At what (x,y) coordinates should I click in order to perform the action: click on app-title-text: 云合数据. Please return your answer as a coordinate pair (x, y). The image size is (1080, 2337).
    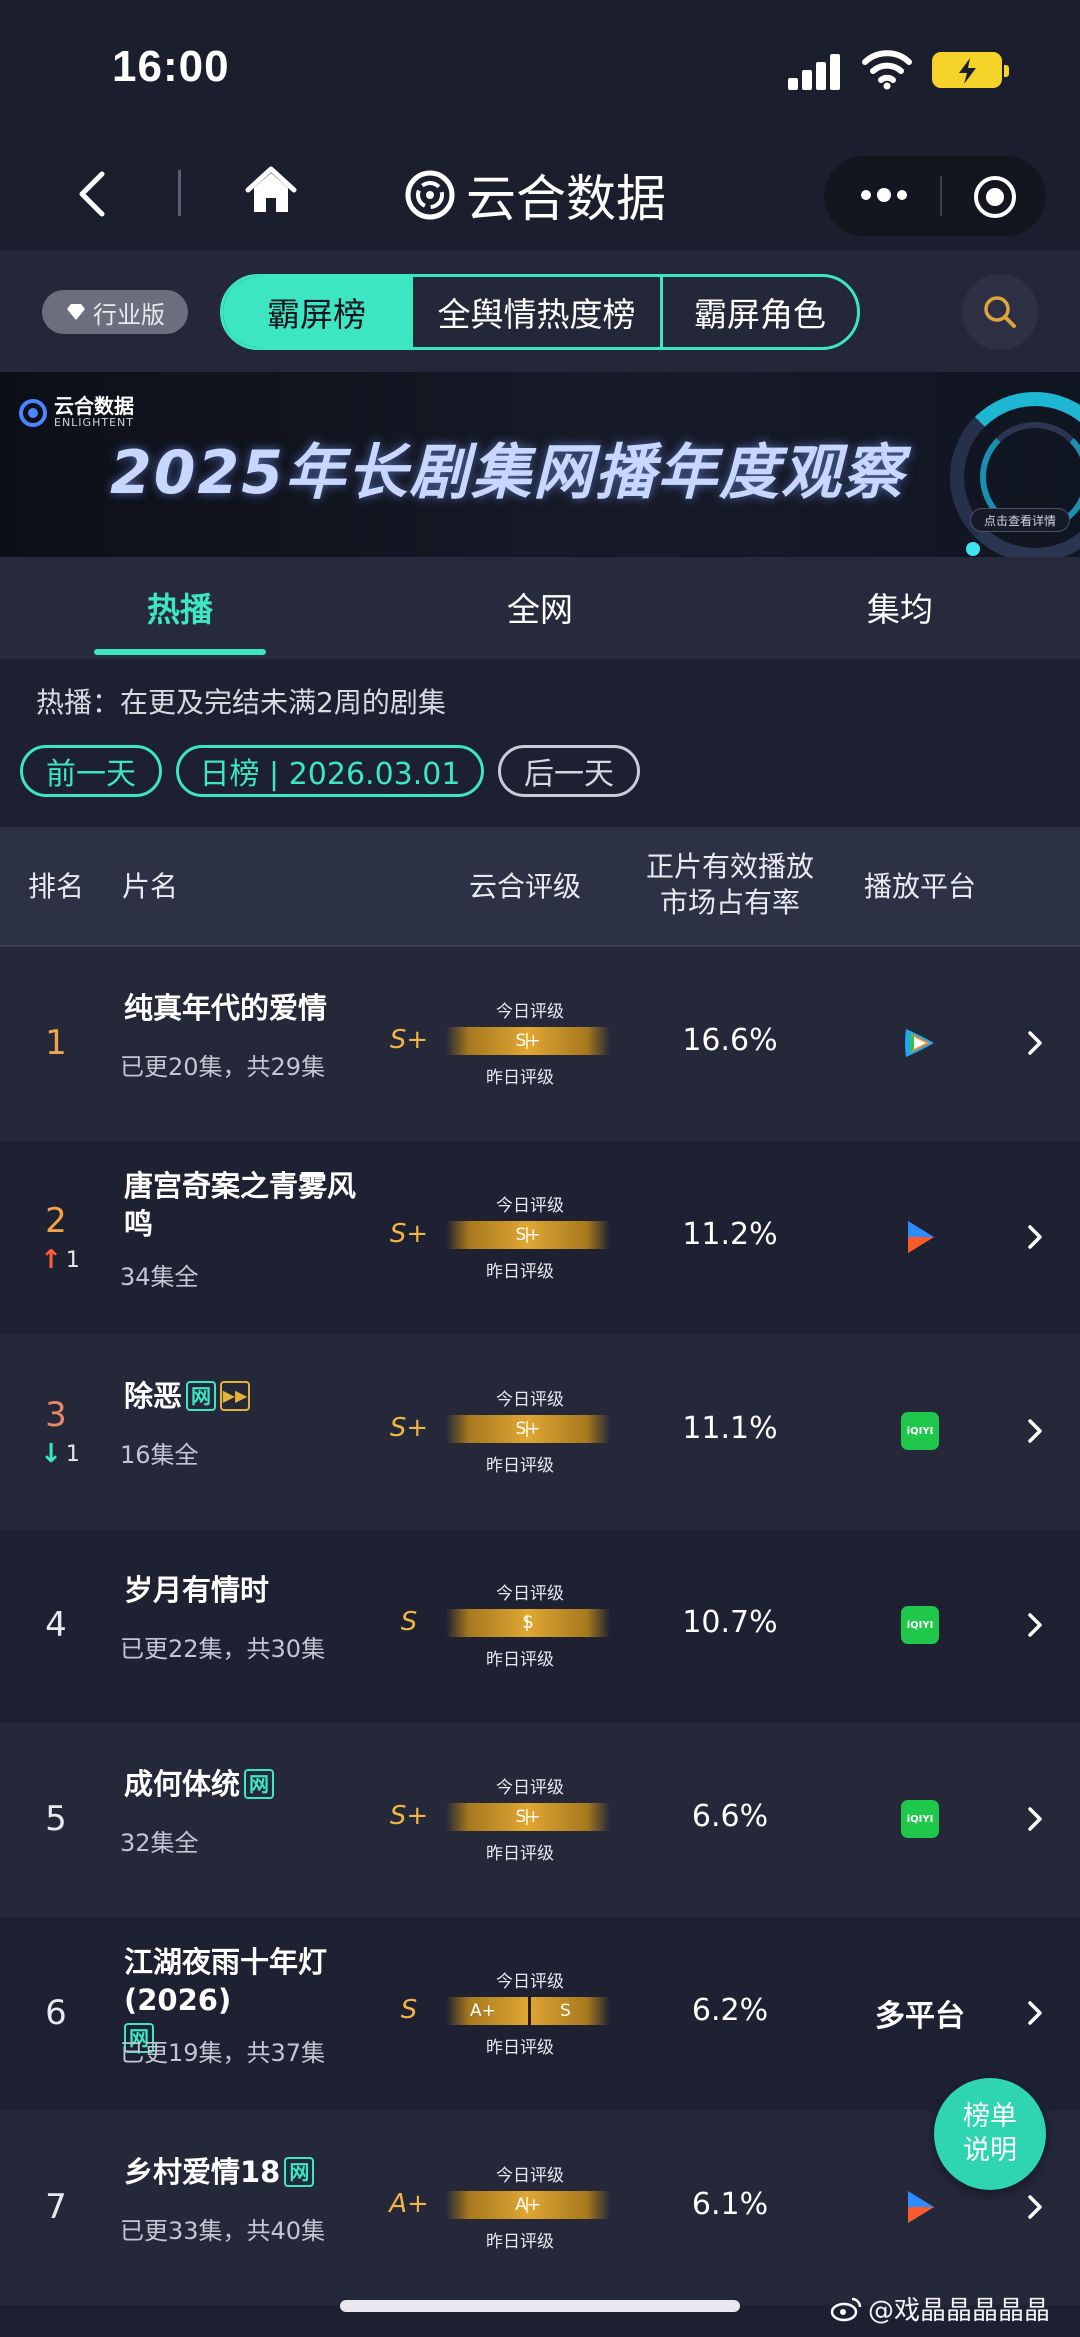
    Looking at the image, I should click on (566, 199).